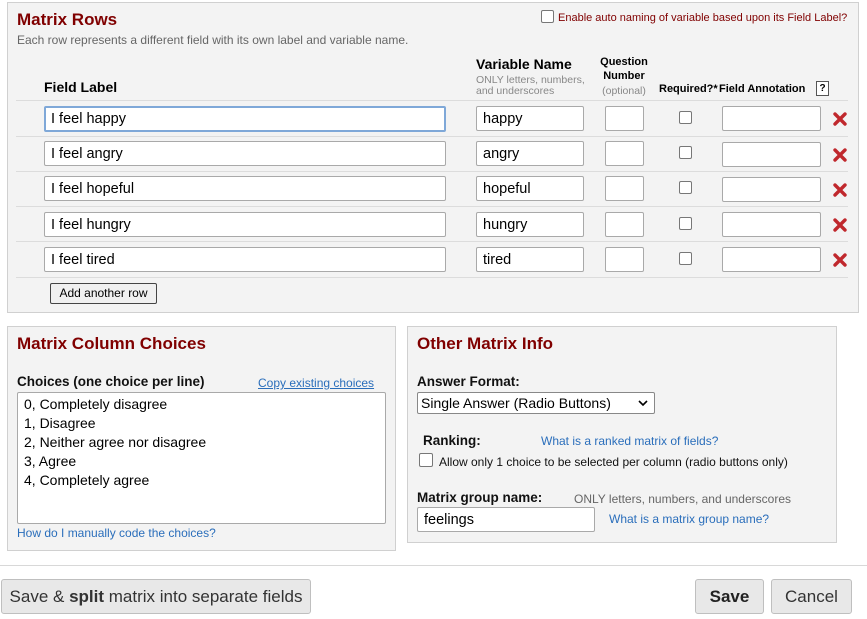  Describe the element at coordinates (530, 224) in the screenshot. I see `variable-name-input: hungry` at that location.